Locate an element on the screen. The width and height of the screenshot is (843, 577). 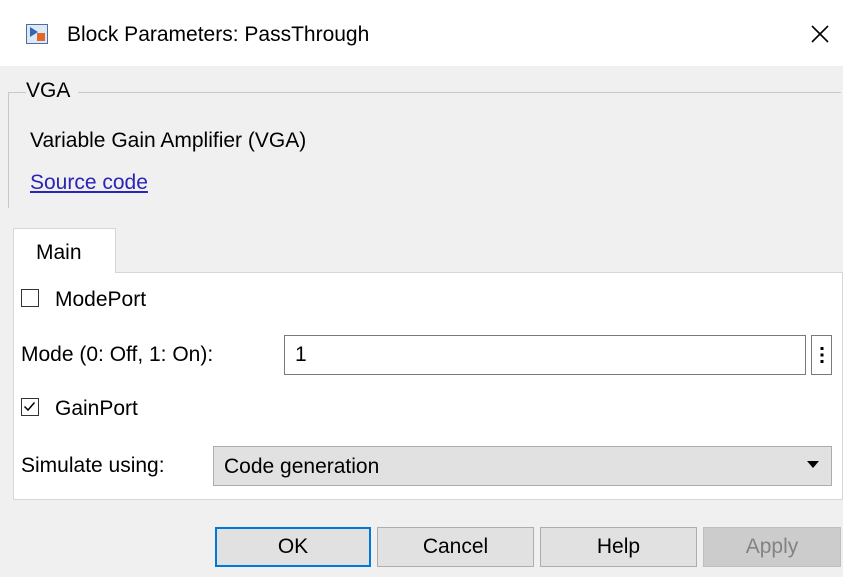
simulate-using-dropdown: Code generation is located at coordinates (522, 466).